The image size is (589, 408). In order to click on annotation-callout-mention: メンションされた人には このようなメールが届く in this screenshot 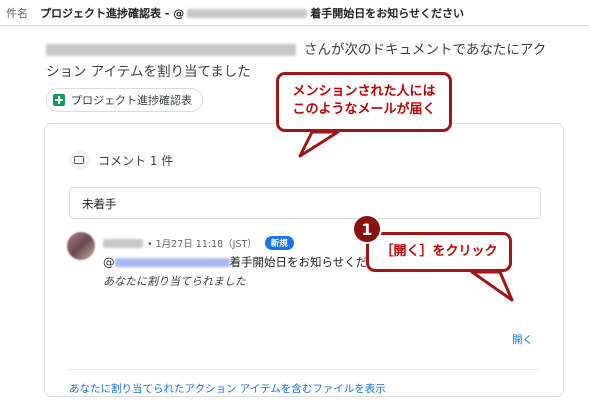, I will do `click(364, 102)`.